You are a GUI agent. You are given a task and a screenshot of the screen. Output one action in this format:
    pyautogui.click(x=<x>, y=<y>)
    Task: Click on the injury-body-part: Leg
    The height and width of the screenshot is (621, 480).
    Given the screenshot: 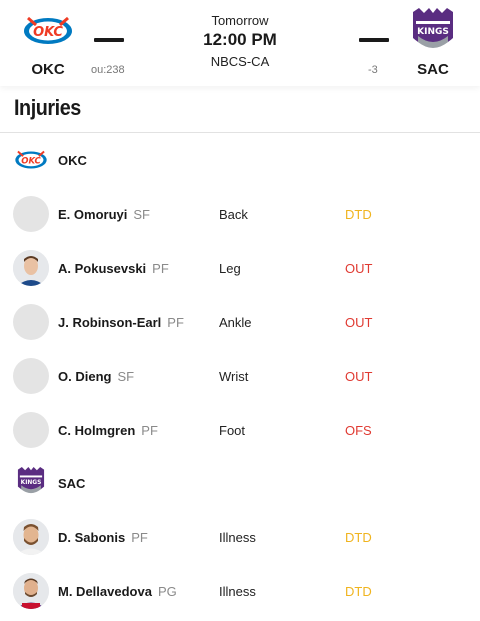 What is the action you would take?
    pyautogui.click(x=230, y=268)
    